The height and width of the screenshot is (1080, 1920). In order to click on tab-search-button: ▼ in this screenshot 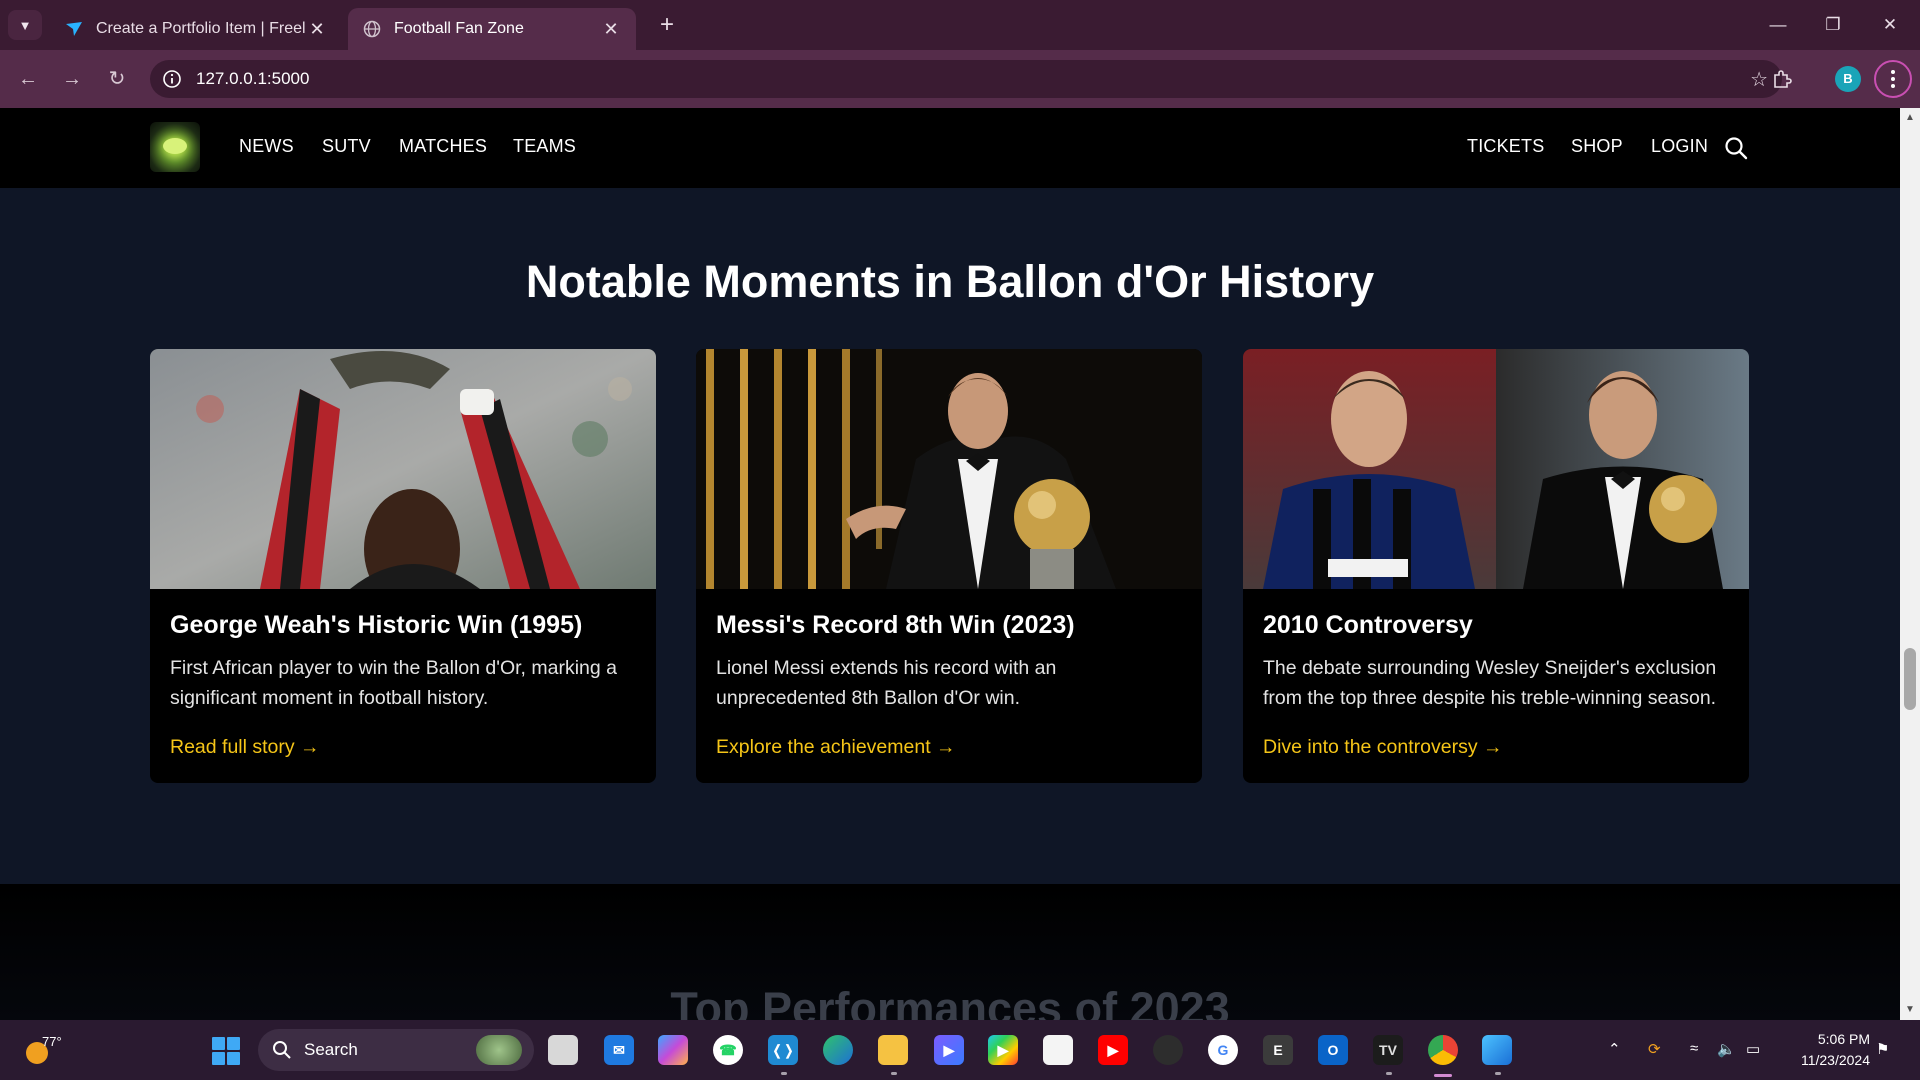, I will do `click(25, 25)`.